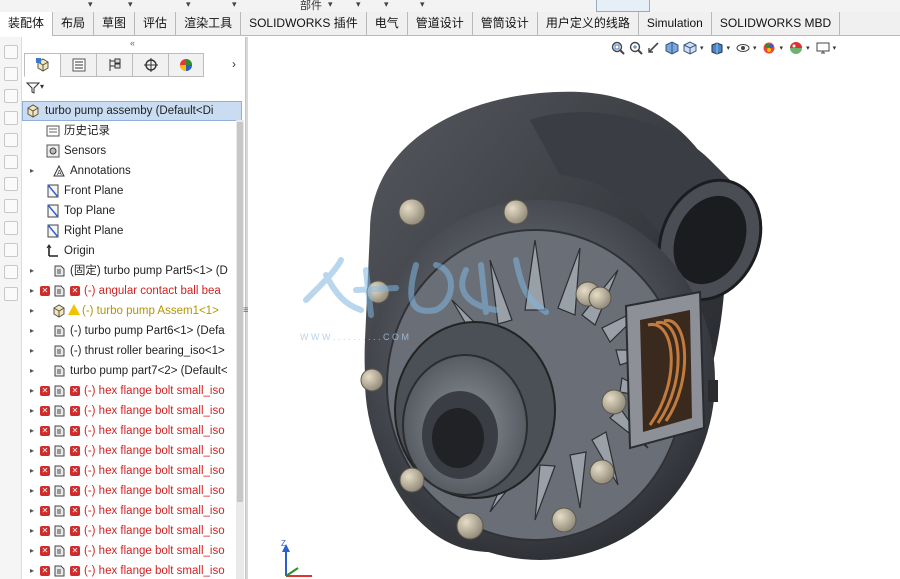 The width and height of the screenshot is (900, 579). Describe the element at coordinates (654, 48) in the screenshot. I see `previous-view-icon` at that location.